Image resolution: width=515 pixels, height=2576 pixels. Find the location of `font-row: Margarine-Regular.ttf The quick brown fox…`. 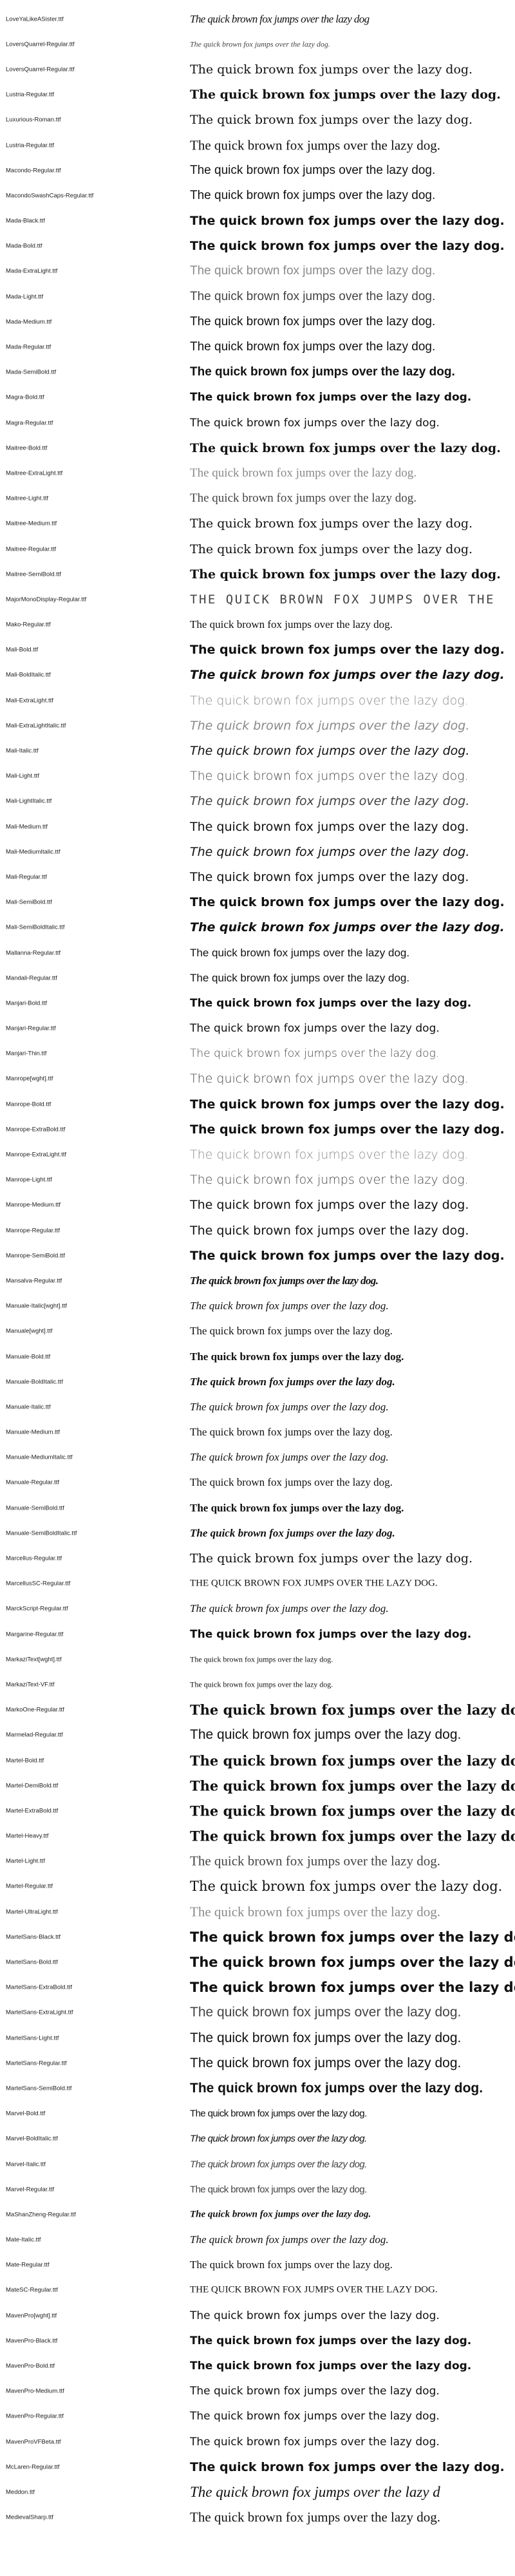

font-row: Margarine-Regular.ttf The quick brown fox… is located at coordinates (257, 1634).